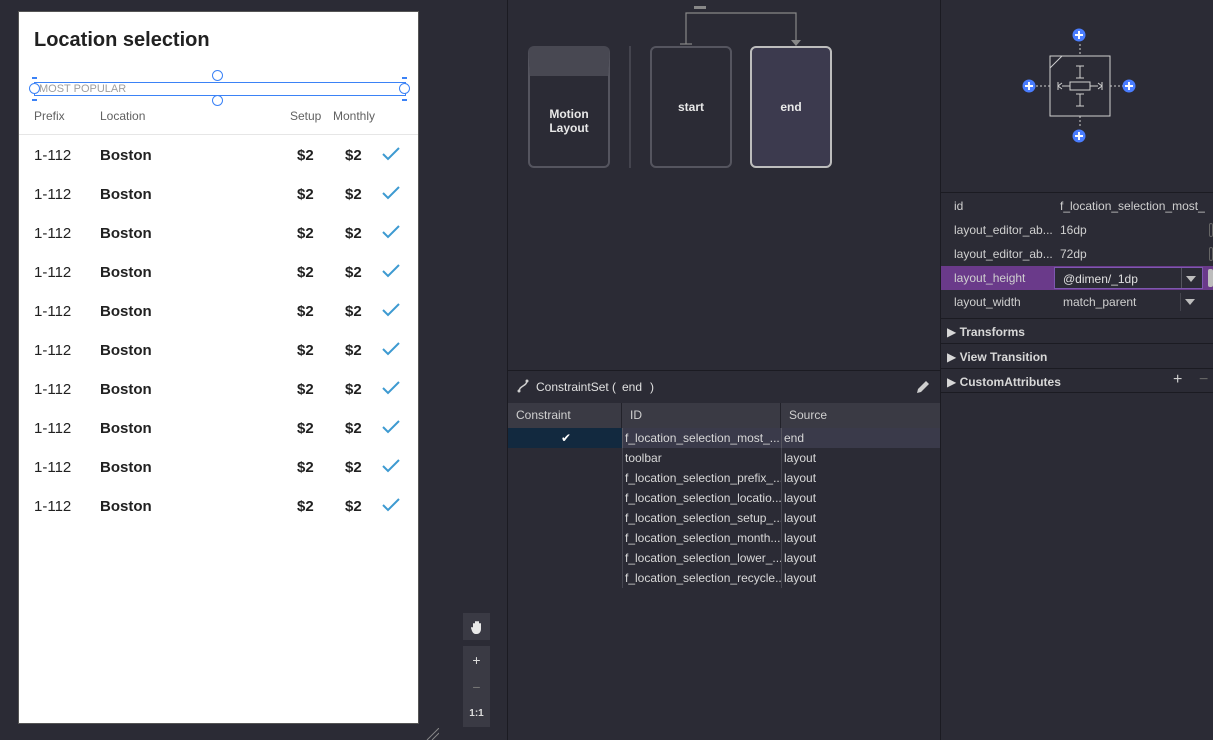 This screenshot has height=740, width=1213. I want to click on table-row: f_location_selection_recycle... layout, so click(724, 578).